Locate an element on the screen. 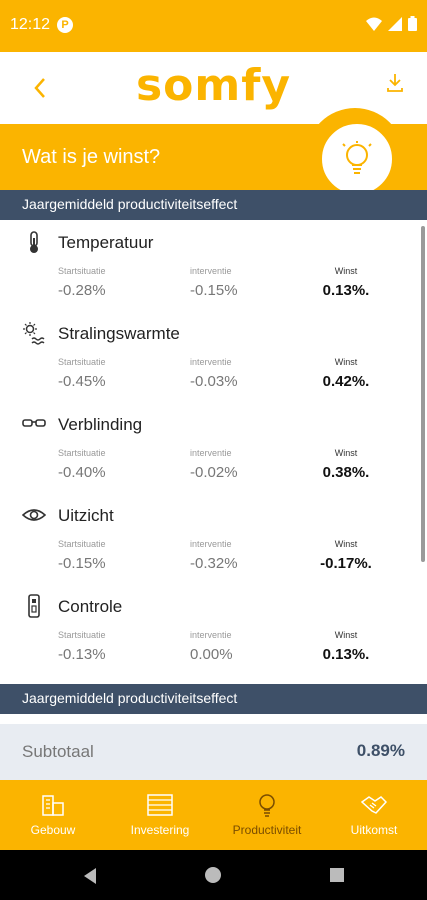 The height and width of the screenshot is (900, 427). section-header-label: Jaargemiddeld productiviteitseffect is located at coordinates (130, 204).